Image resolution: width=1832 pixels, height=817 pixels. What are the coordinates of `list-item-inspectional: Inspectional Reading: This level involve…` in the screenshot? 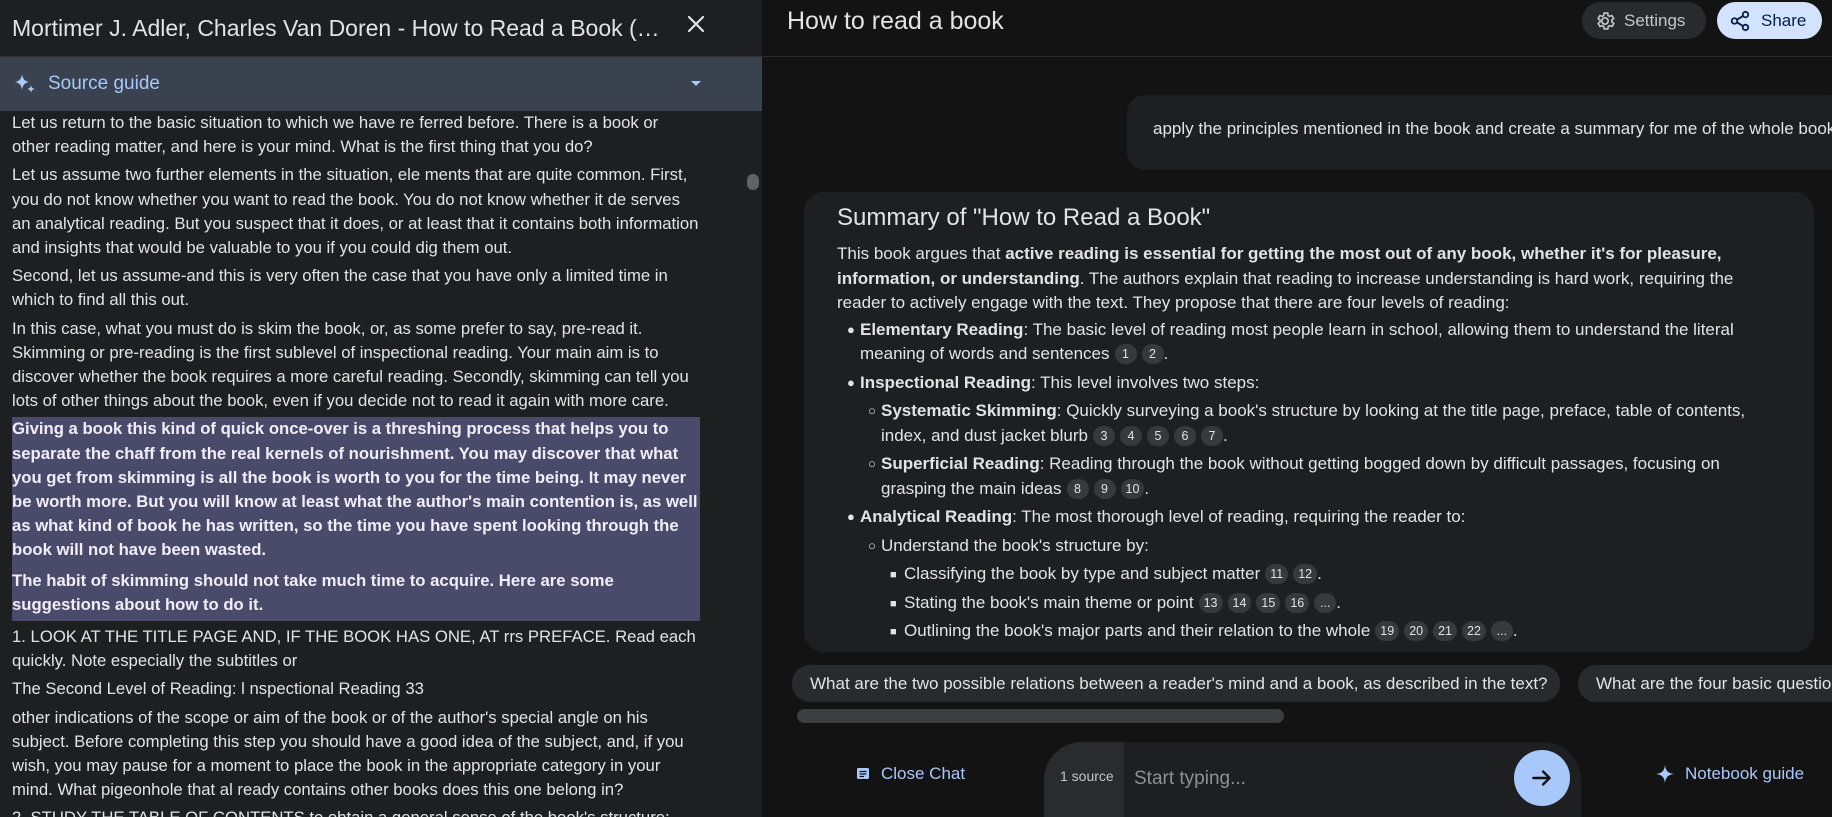 It's located at (1310, 436).